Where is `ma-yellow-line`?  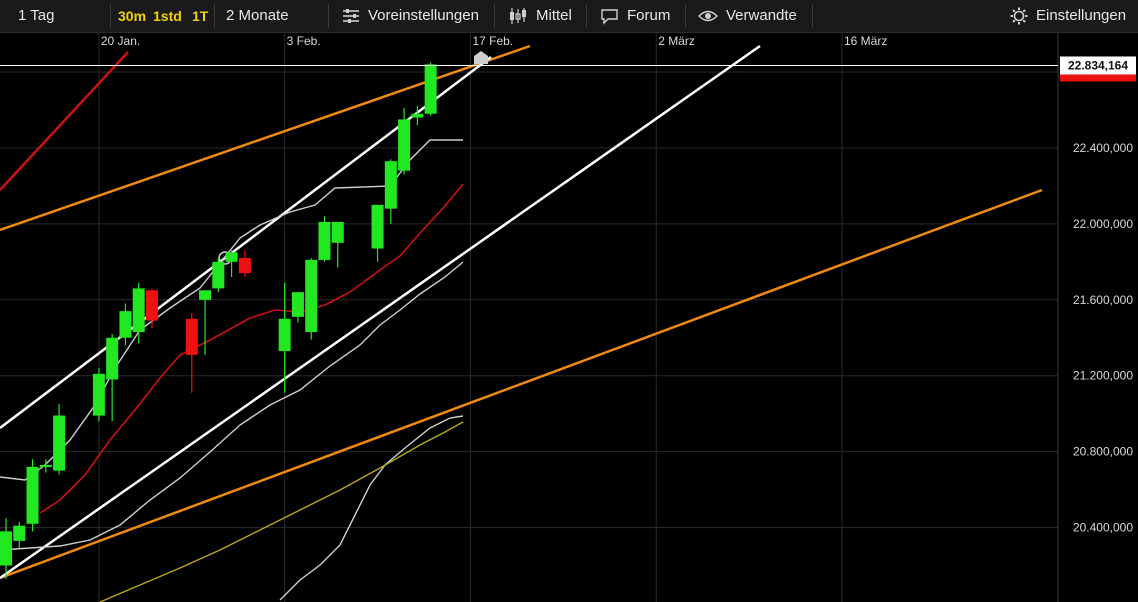
ma-yellow-line is located at coordinates (281, 511).